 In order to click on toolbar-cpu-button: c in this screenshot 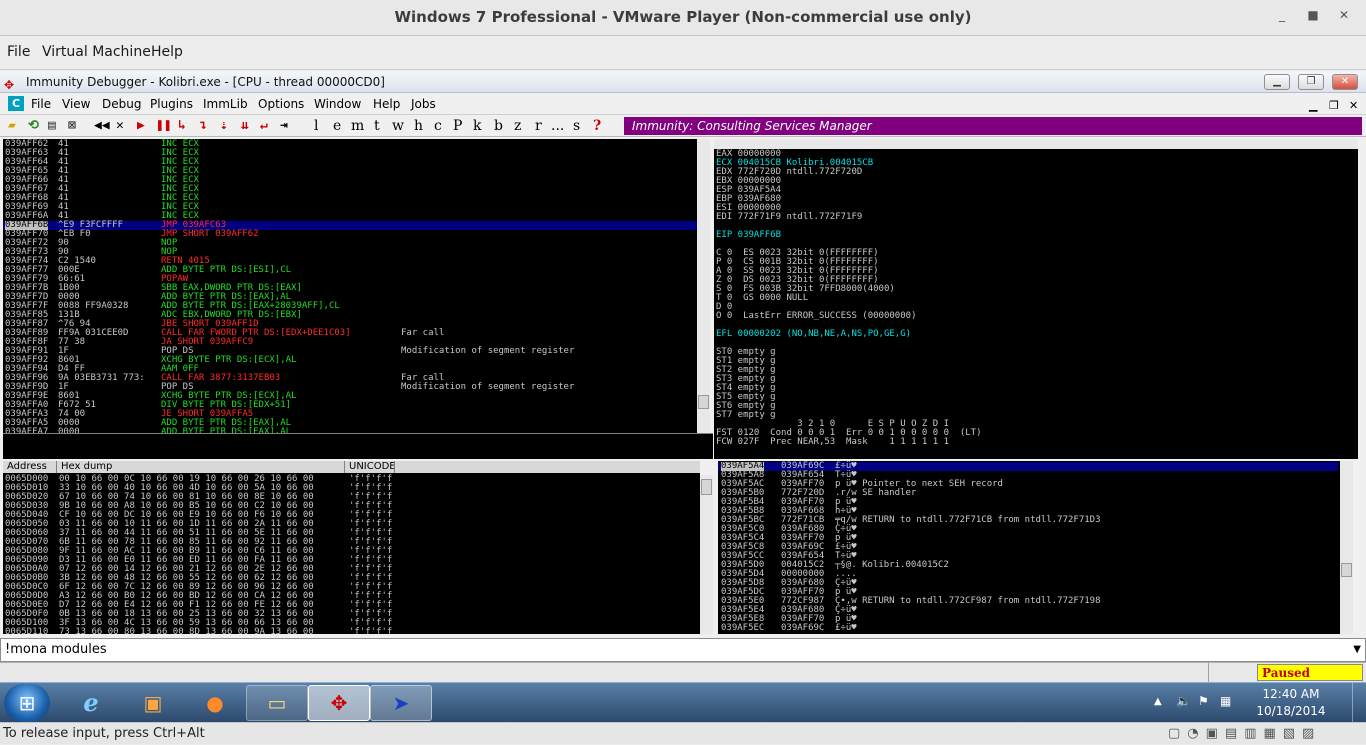, I will do `click(438, 126)`.